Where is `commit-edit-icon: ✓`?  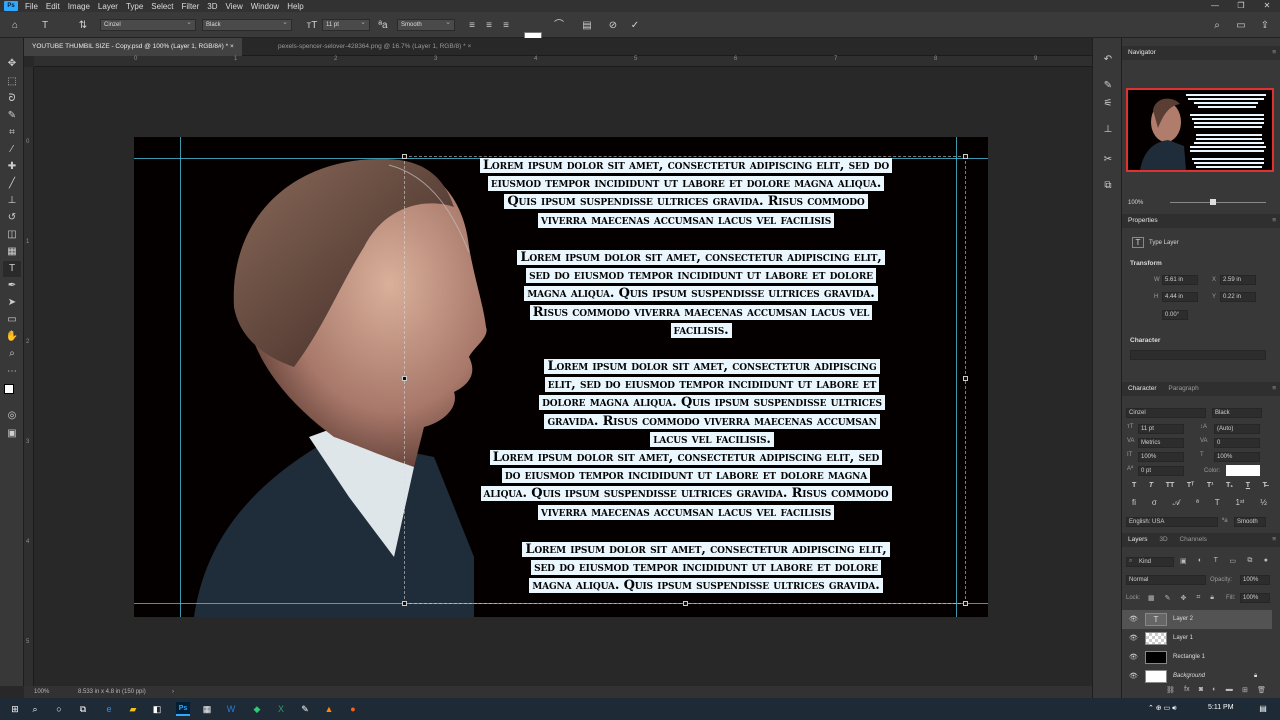
commit-edit-icon: ✓ is located at coordinates (635, 25).